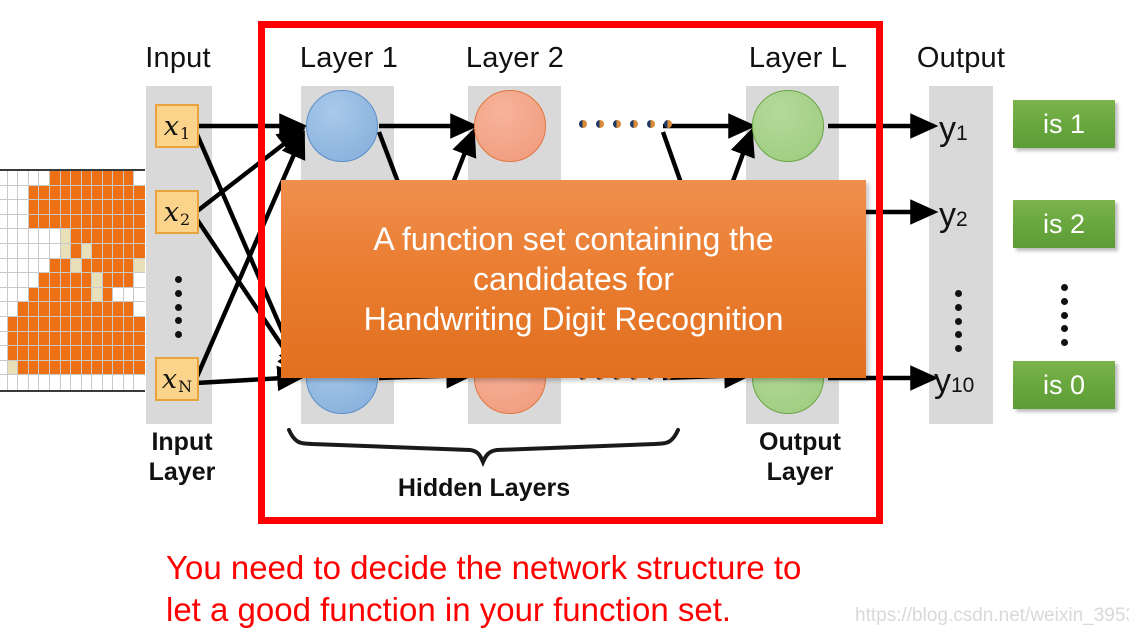 Image resolution: width=1129 pixels, height=644 pixels. I want to click on callout-line-1: A function set containing the, so click(573, 238).